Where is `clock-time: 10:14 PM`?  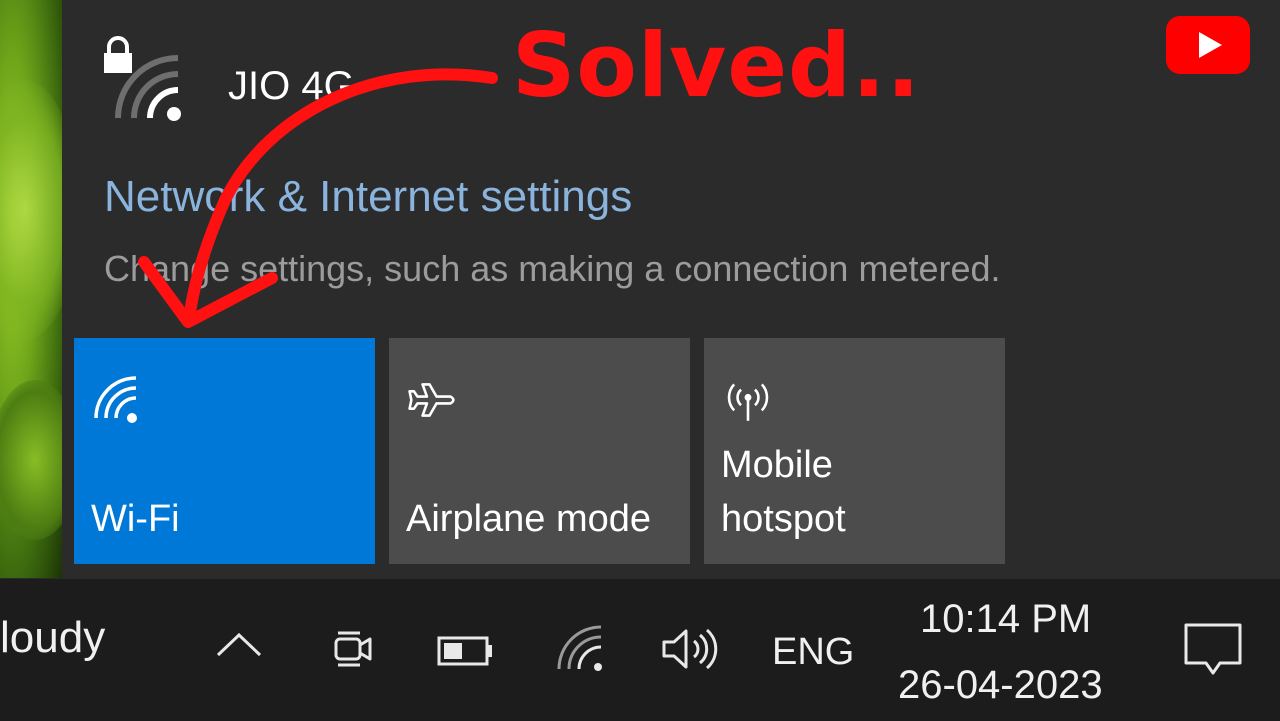 clock-time: 10:14 PM is located at coordinates (1006, 619).